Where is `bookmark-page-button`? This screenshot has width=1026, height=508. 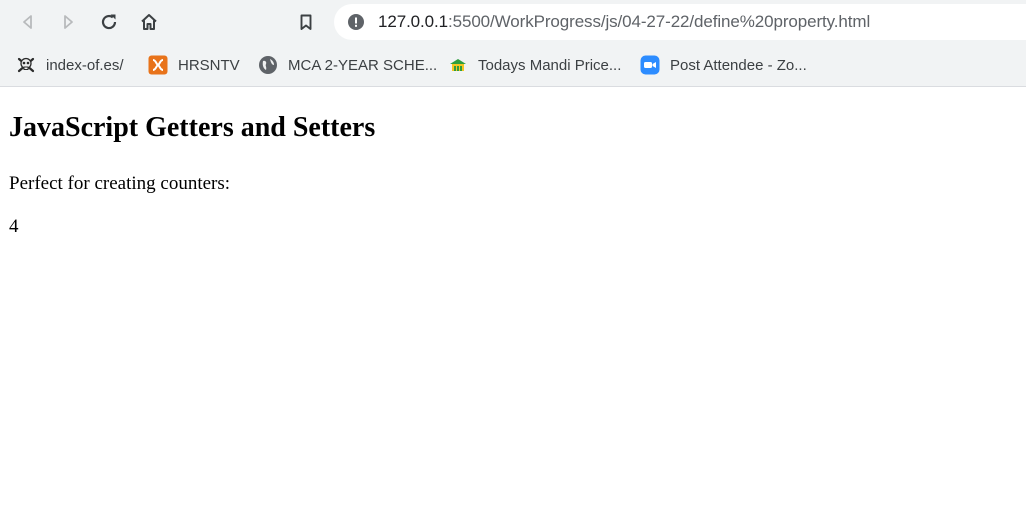
bookmark-page-button is located at coordinates (306, 22).